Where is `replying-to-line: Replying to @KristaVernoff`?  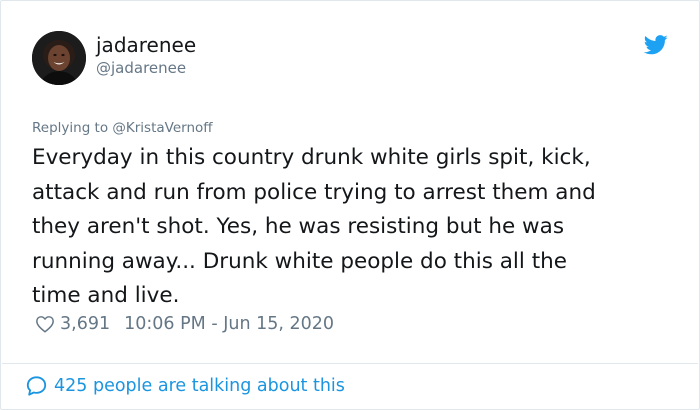 replying-to-line: Replying to @KristaVernoff is located at coordinates (122, 128).